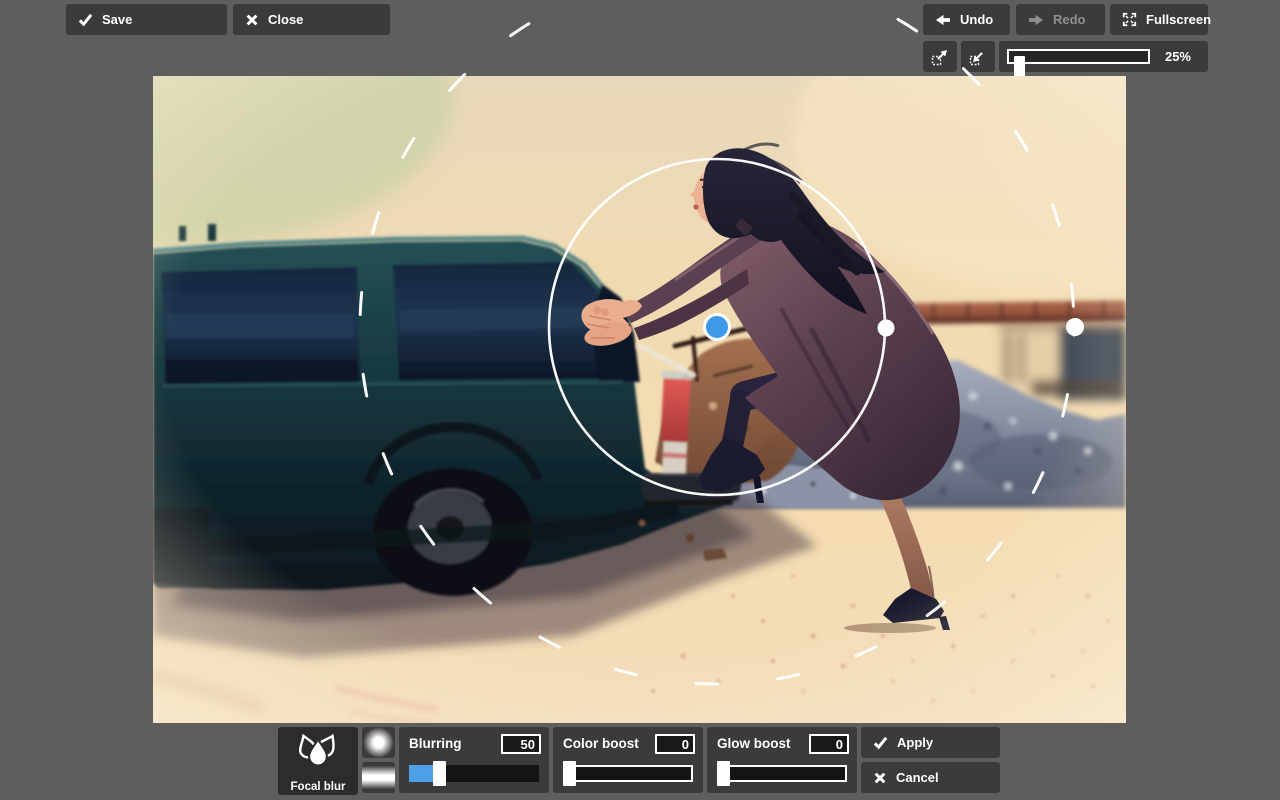 The height and width of the screenshot is (800, 1280). Describe the element at coordinates (880, 778) in the screenshot. I see `cancel-x-icon` at that location.